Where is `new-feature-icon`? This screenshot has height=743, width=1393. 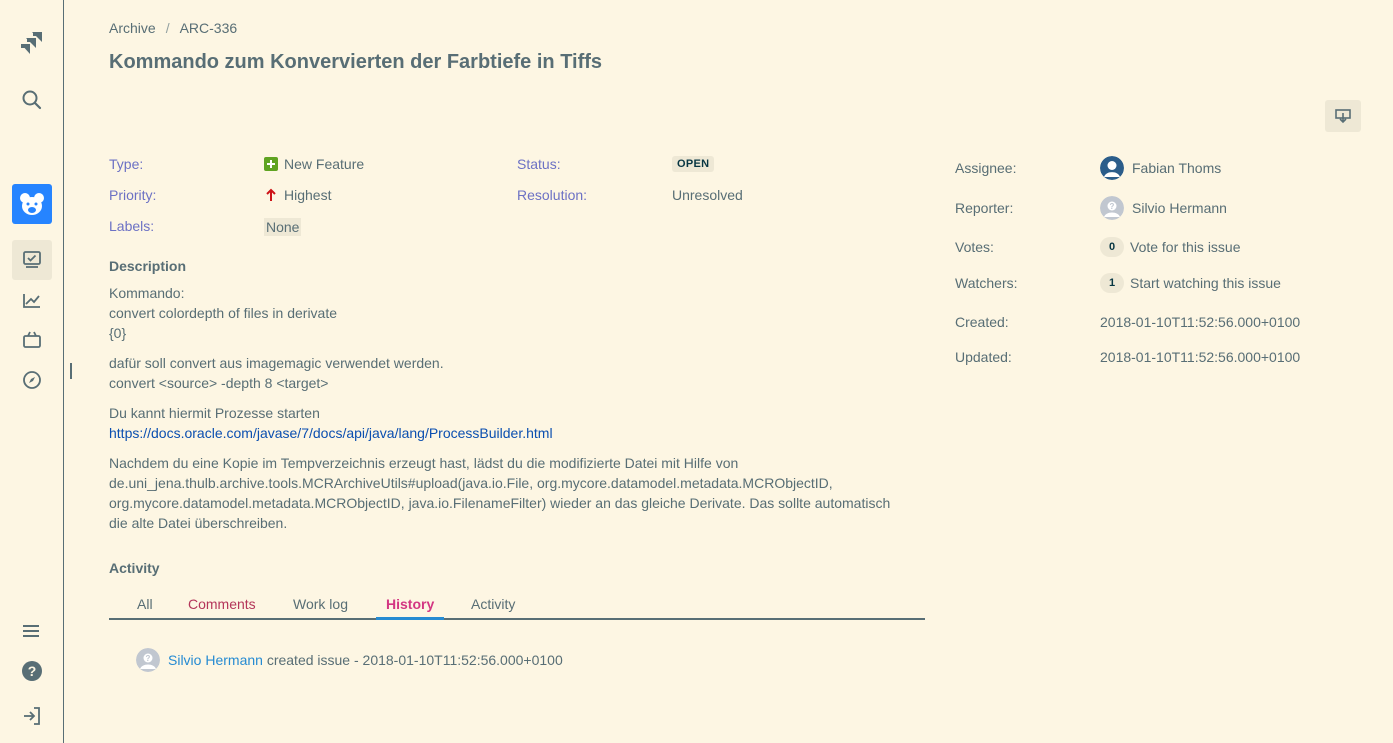
new-feature-icon is located at coordinates (271, 164).